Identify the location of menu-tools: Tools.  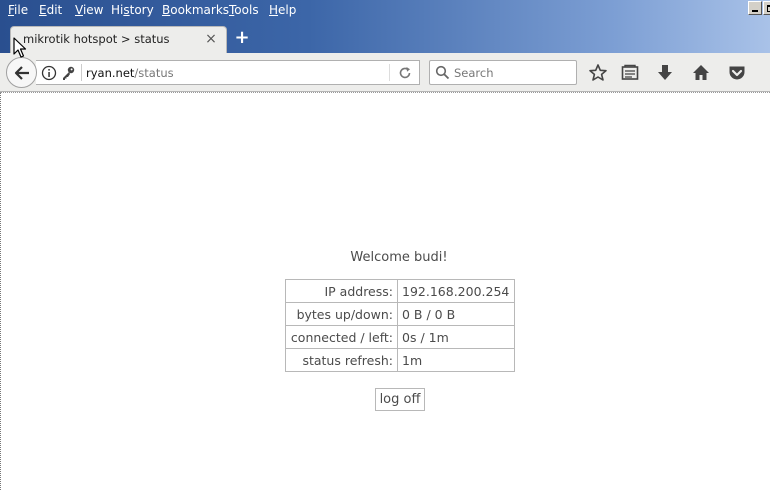
(244, 10).